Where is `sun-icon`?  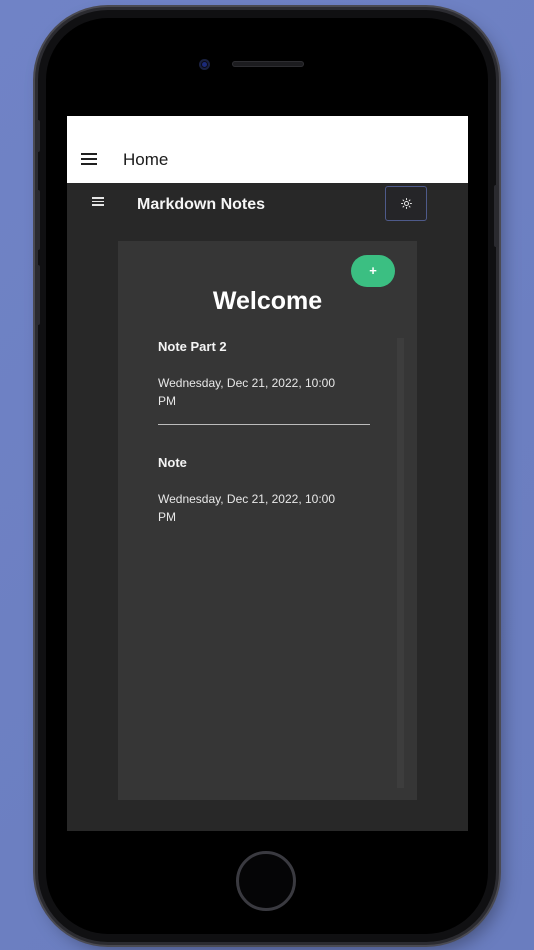 sun-icon is located at coordinates (406, 203).